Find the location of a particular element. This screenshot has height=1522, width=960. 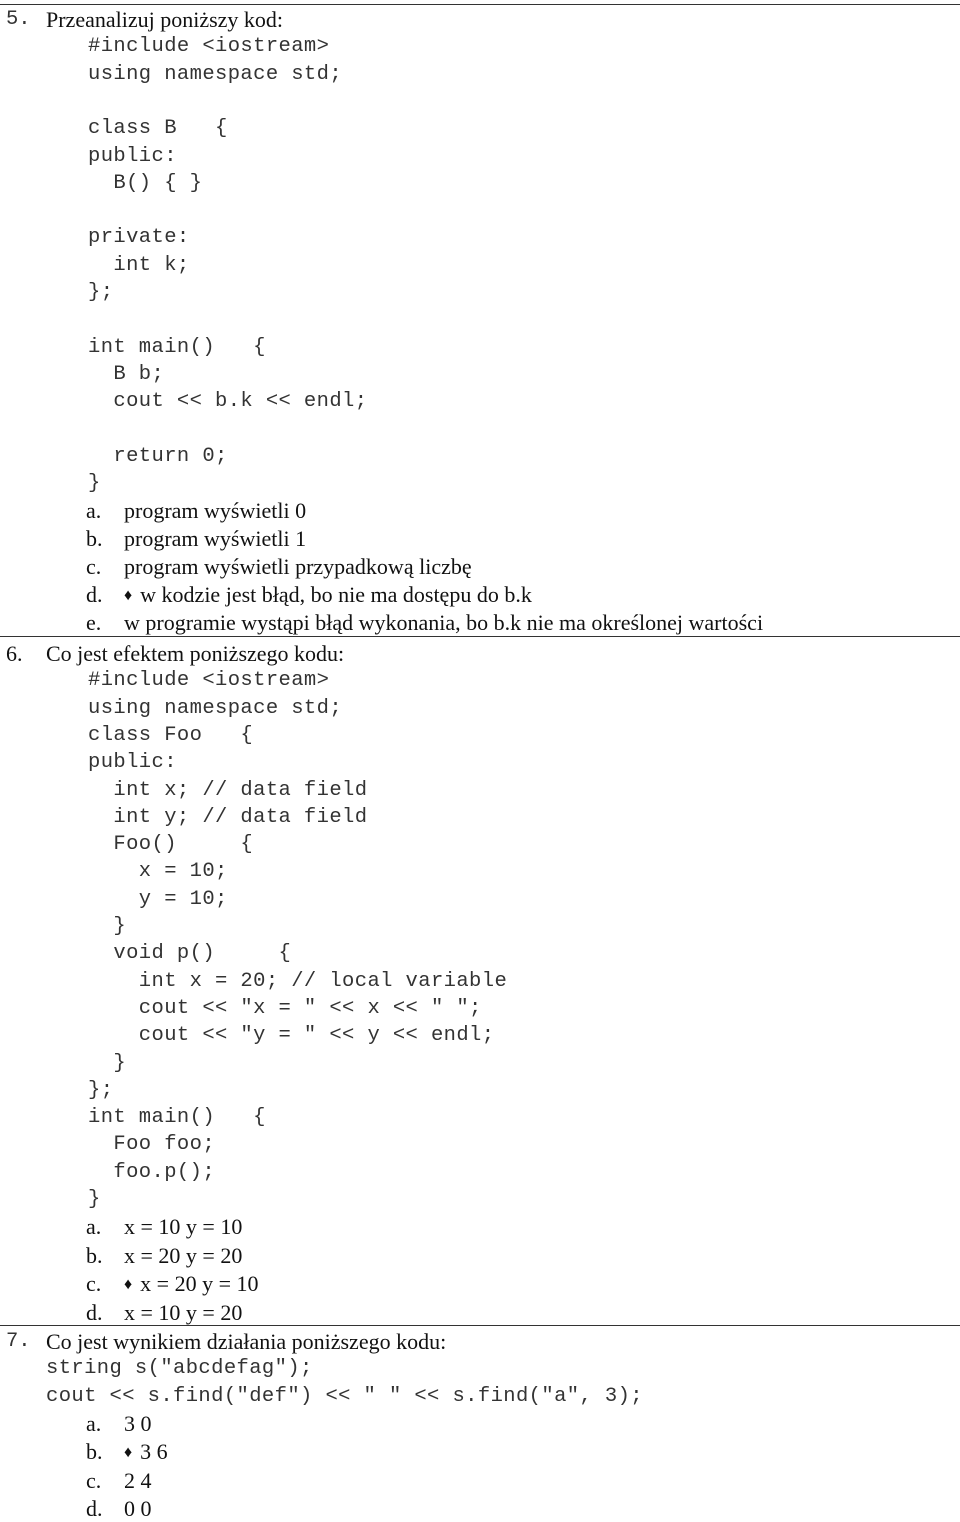

answer-option: c. 2 4 is located at coordinates (119, 1480).